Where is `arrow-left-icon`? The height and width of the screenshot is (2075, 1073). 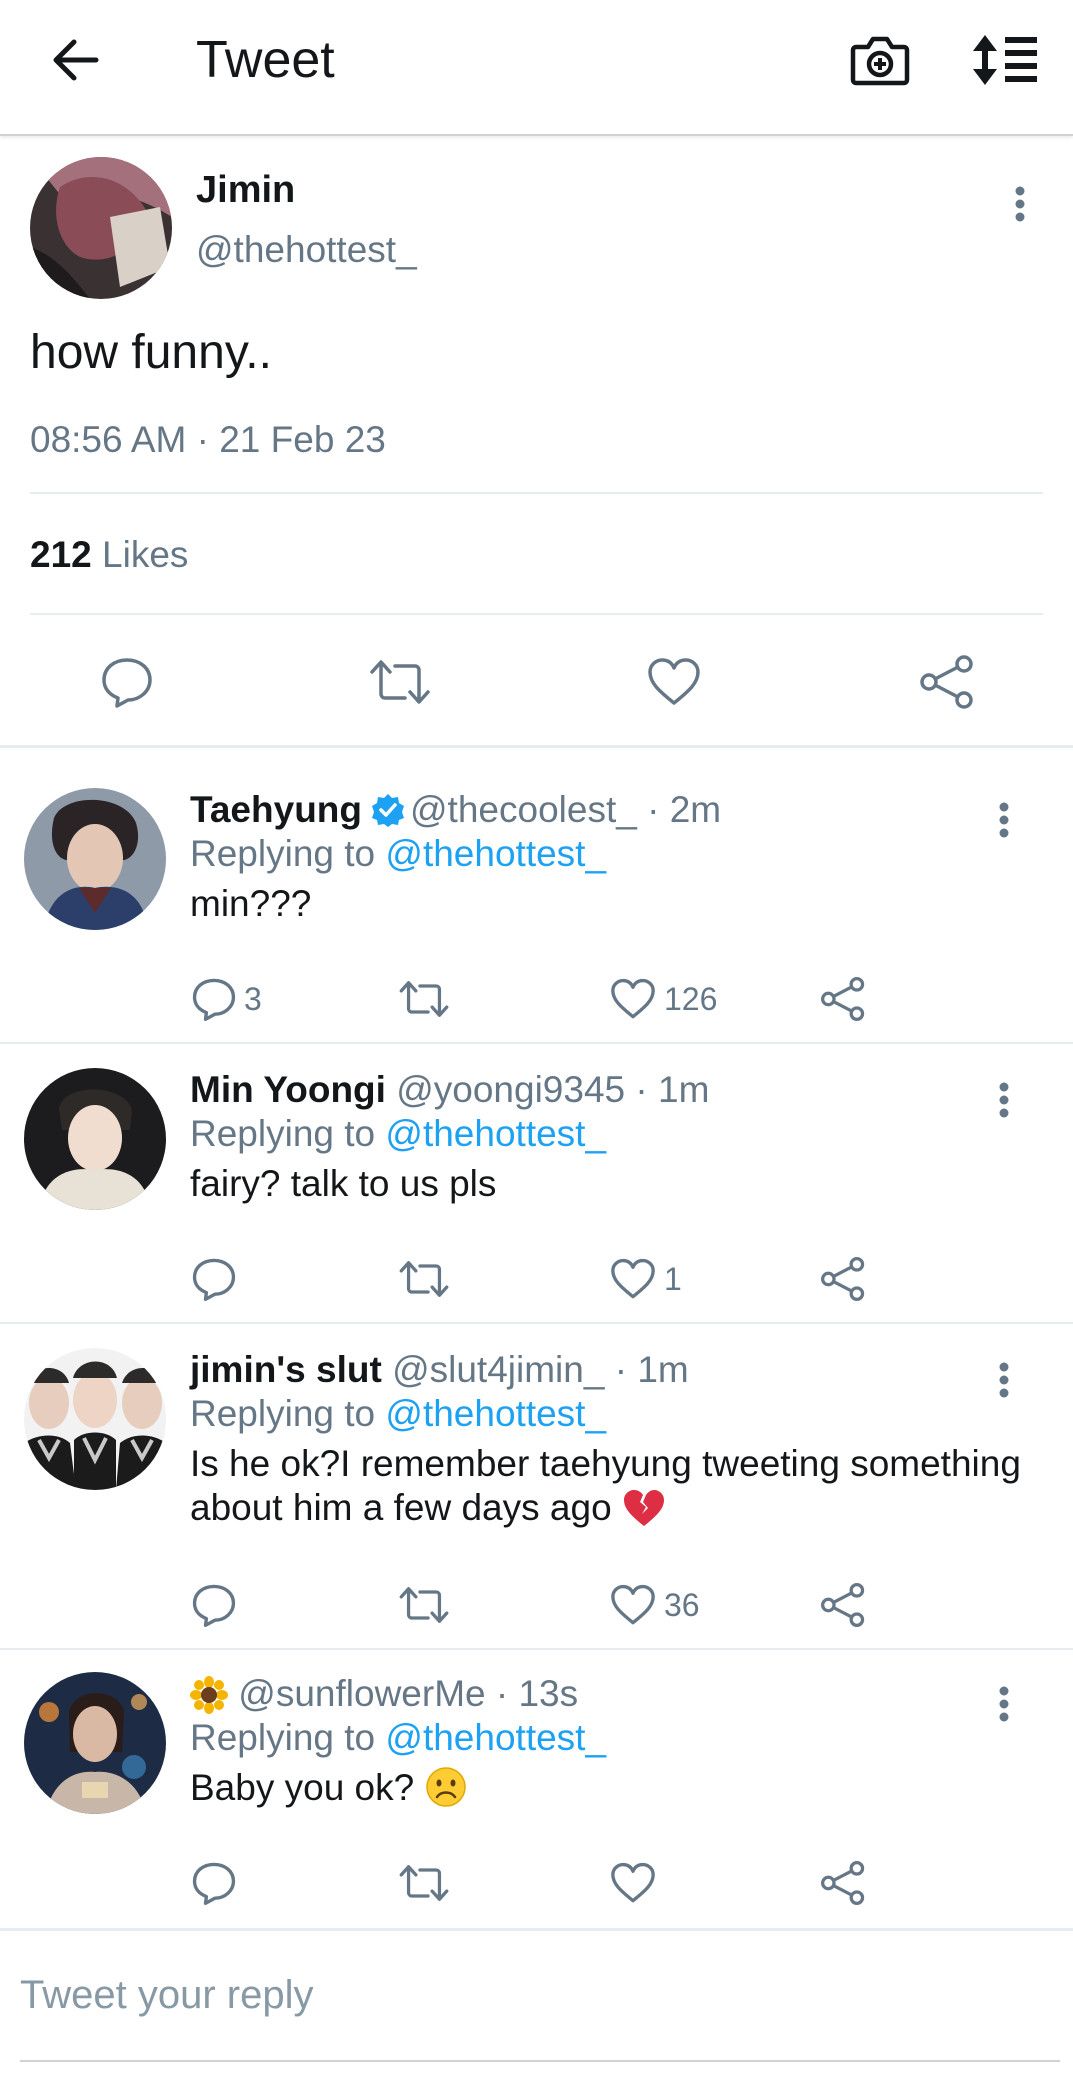 arrow-left-icon is located at coordinates (76, 60).